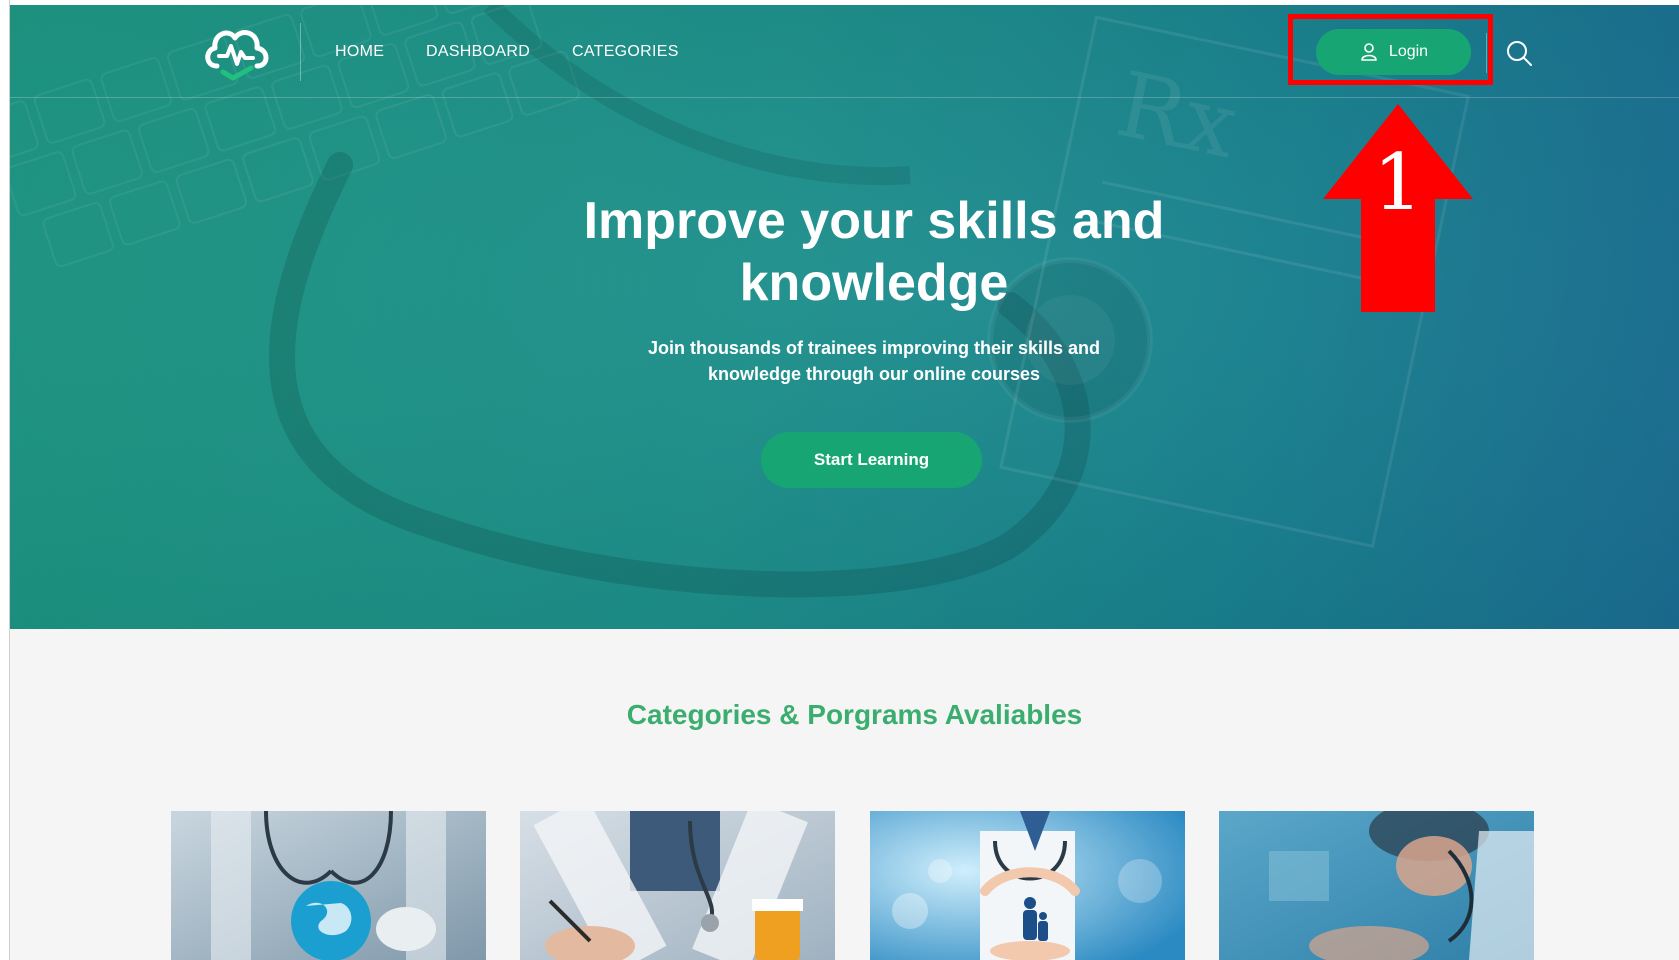 The width and height of the screenshot is (1679, 960). I want to click on nav-link-categories: CATEGORIES, so click(625, 52).